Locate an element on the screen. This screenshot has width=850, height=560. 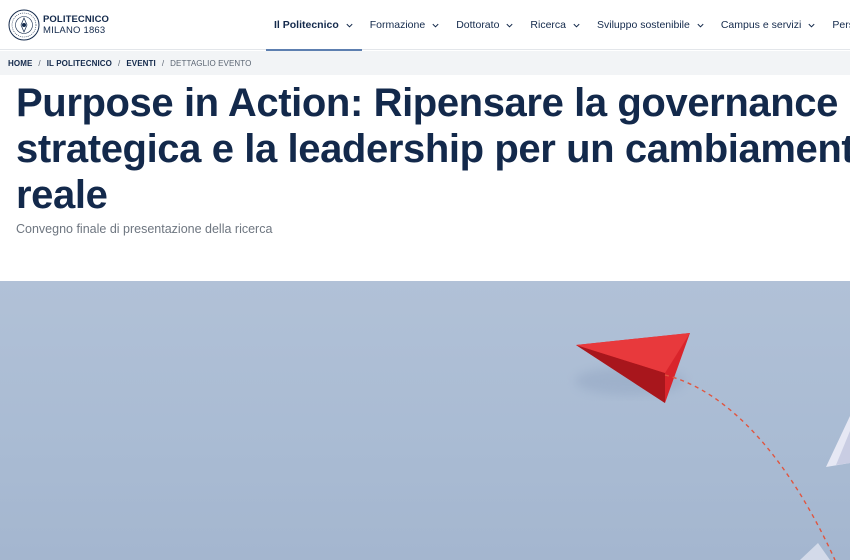
nav-item-label: Persone is located at coordinates (841, 25).